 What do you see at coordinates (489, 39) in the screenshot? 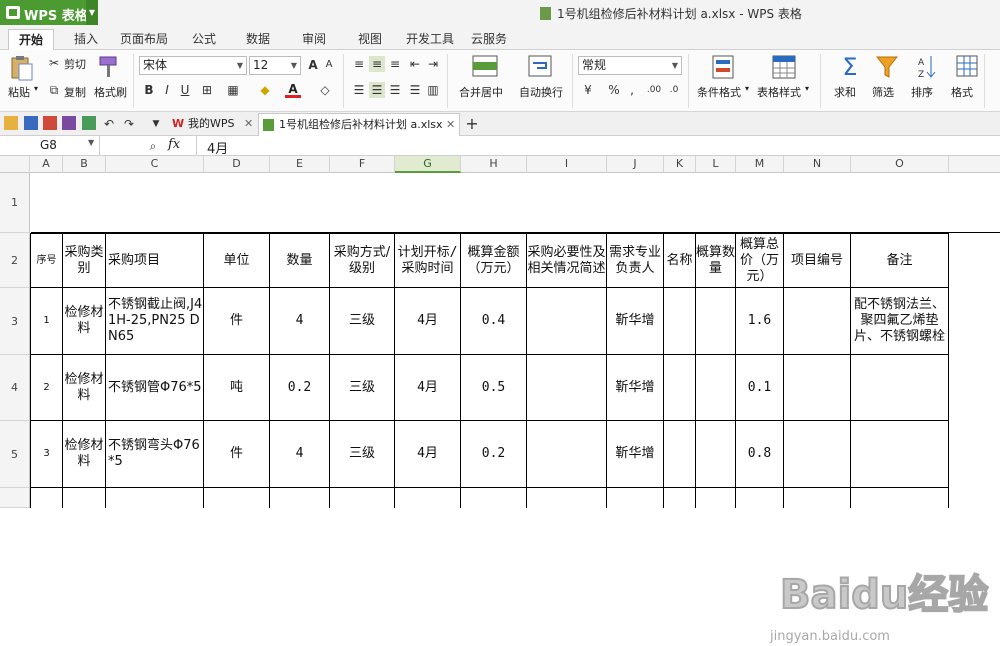
I see `tab-cloud: 云服务` at bounding box center [489, 39].